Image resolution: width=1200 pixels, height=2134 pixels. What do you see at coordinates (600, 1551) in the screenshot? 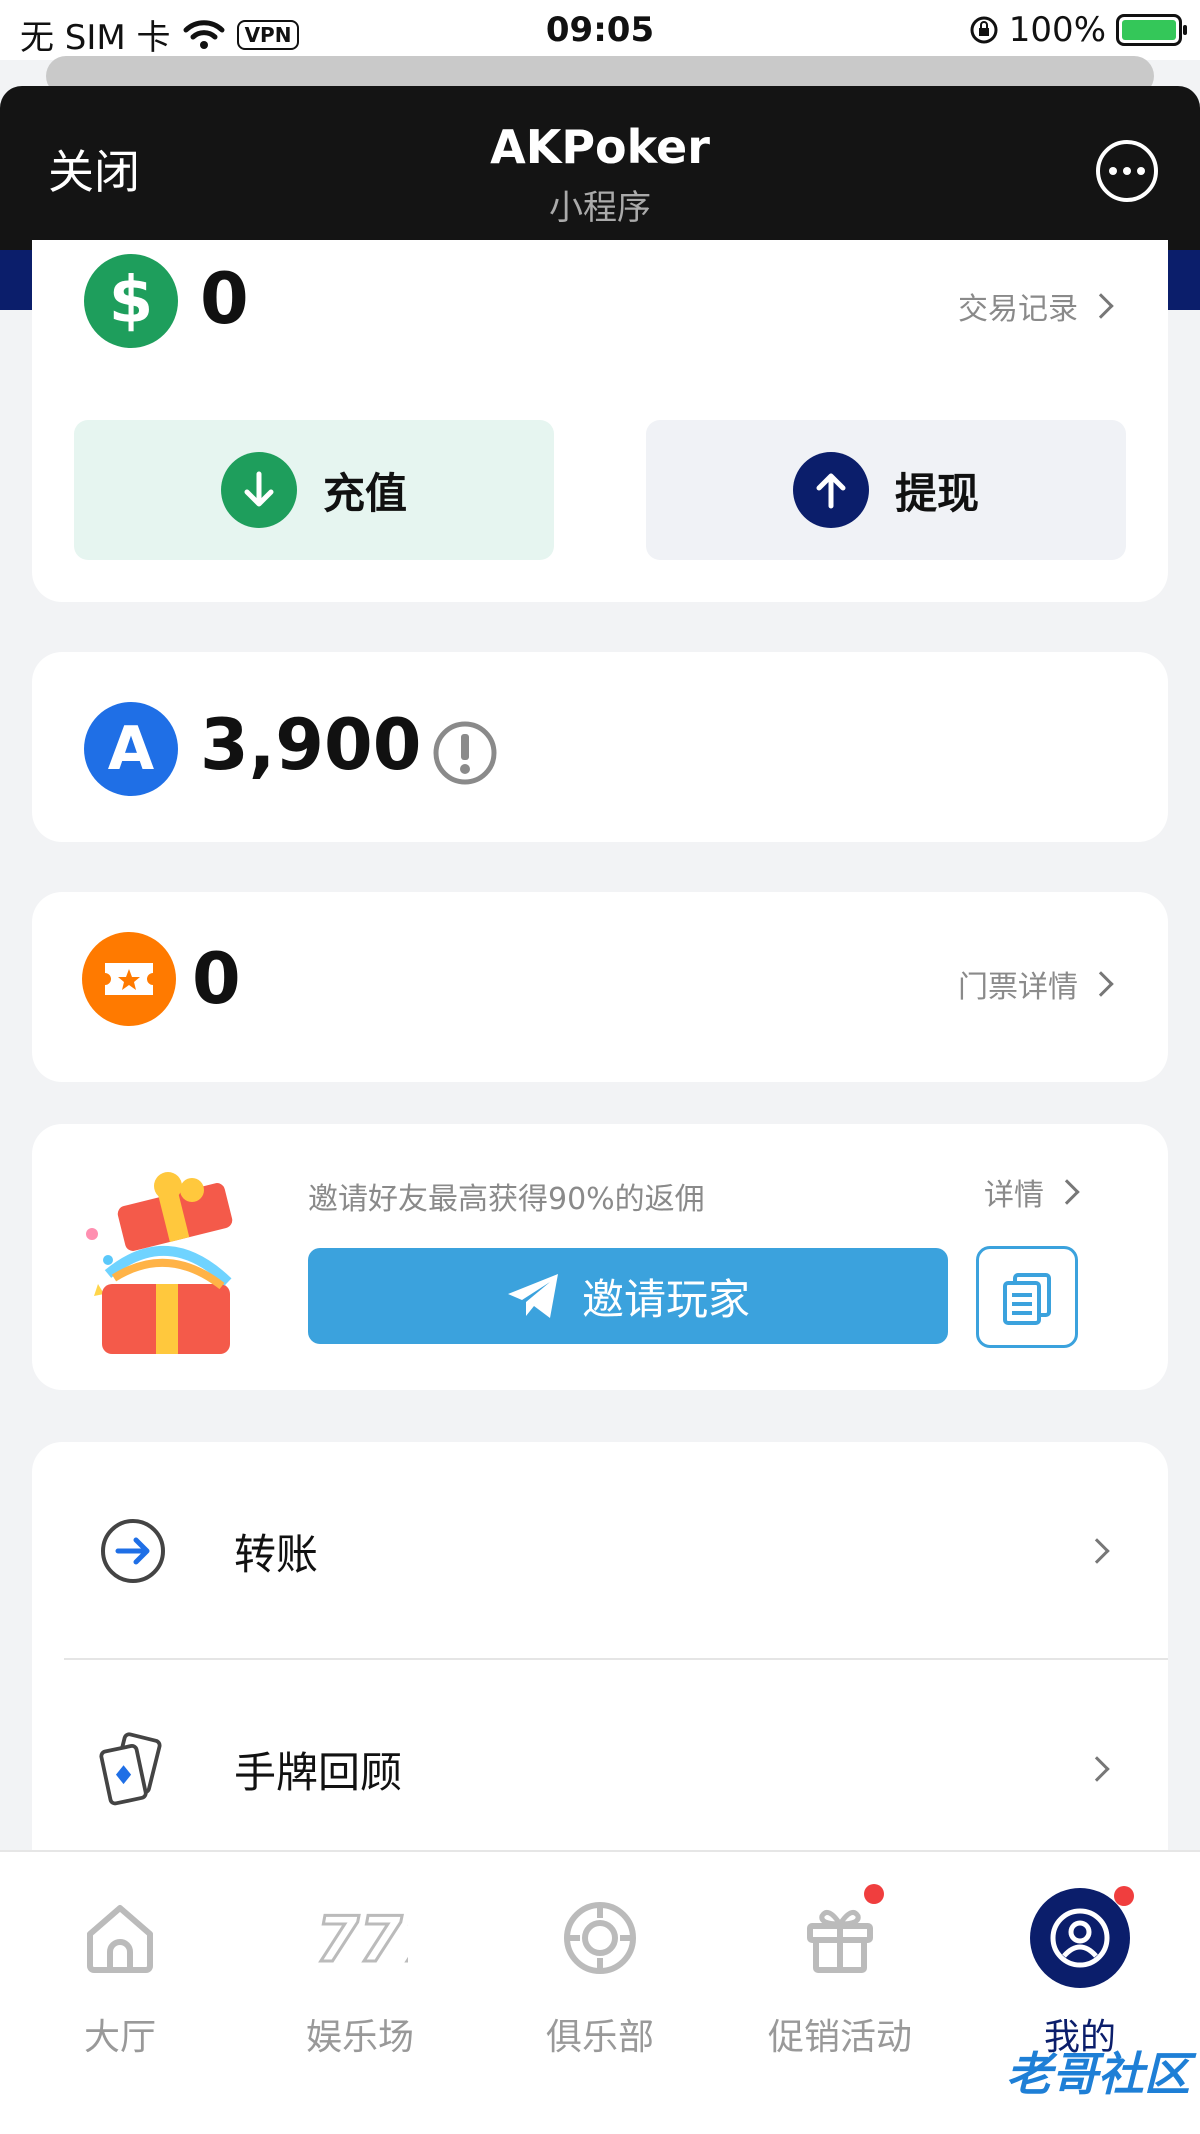
I see `menu-item-transfer: 转账` at bounding box center [600, 1551].